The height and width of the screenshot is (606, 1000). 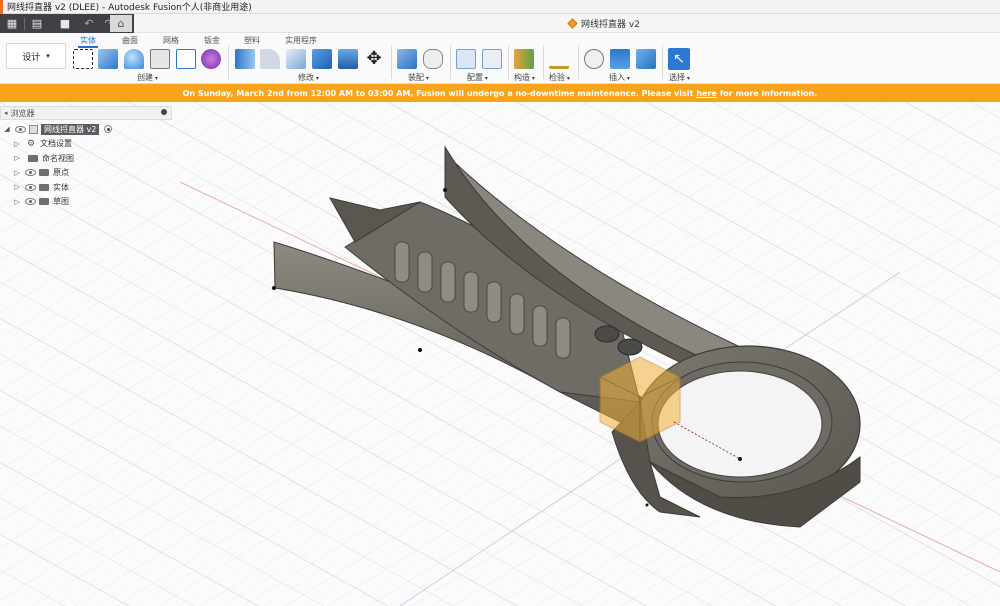 I want to click on tree-item-bodies: ▷ 实体, so click(x=87, y=187).